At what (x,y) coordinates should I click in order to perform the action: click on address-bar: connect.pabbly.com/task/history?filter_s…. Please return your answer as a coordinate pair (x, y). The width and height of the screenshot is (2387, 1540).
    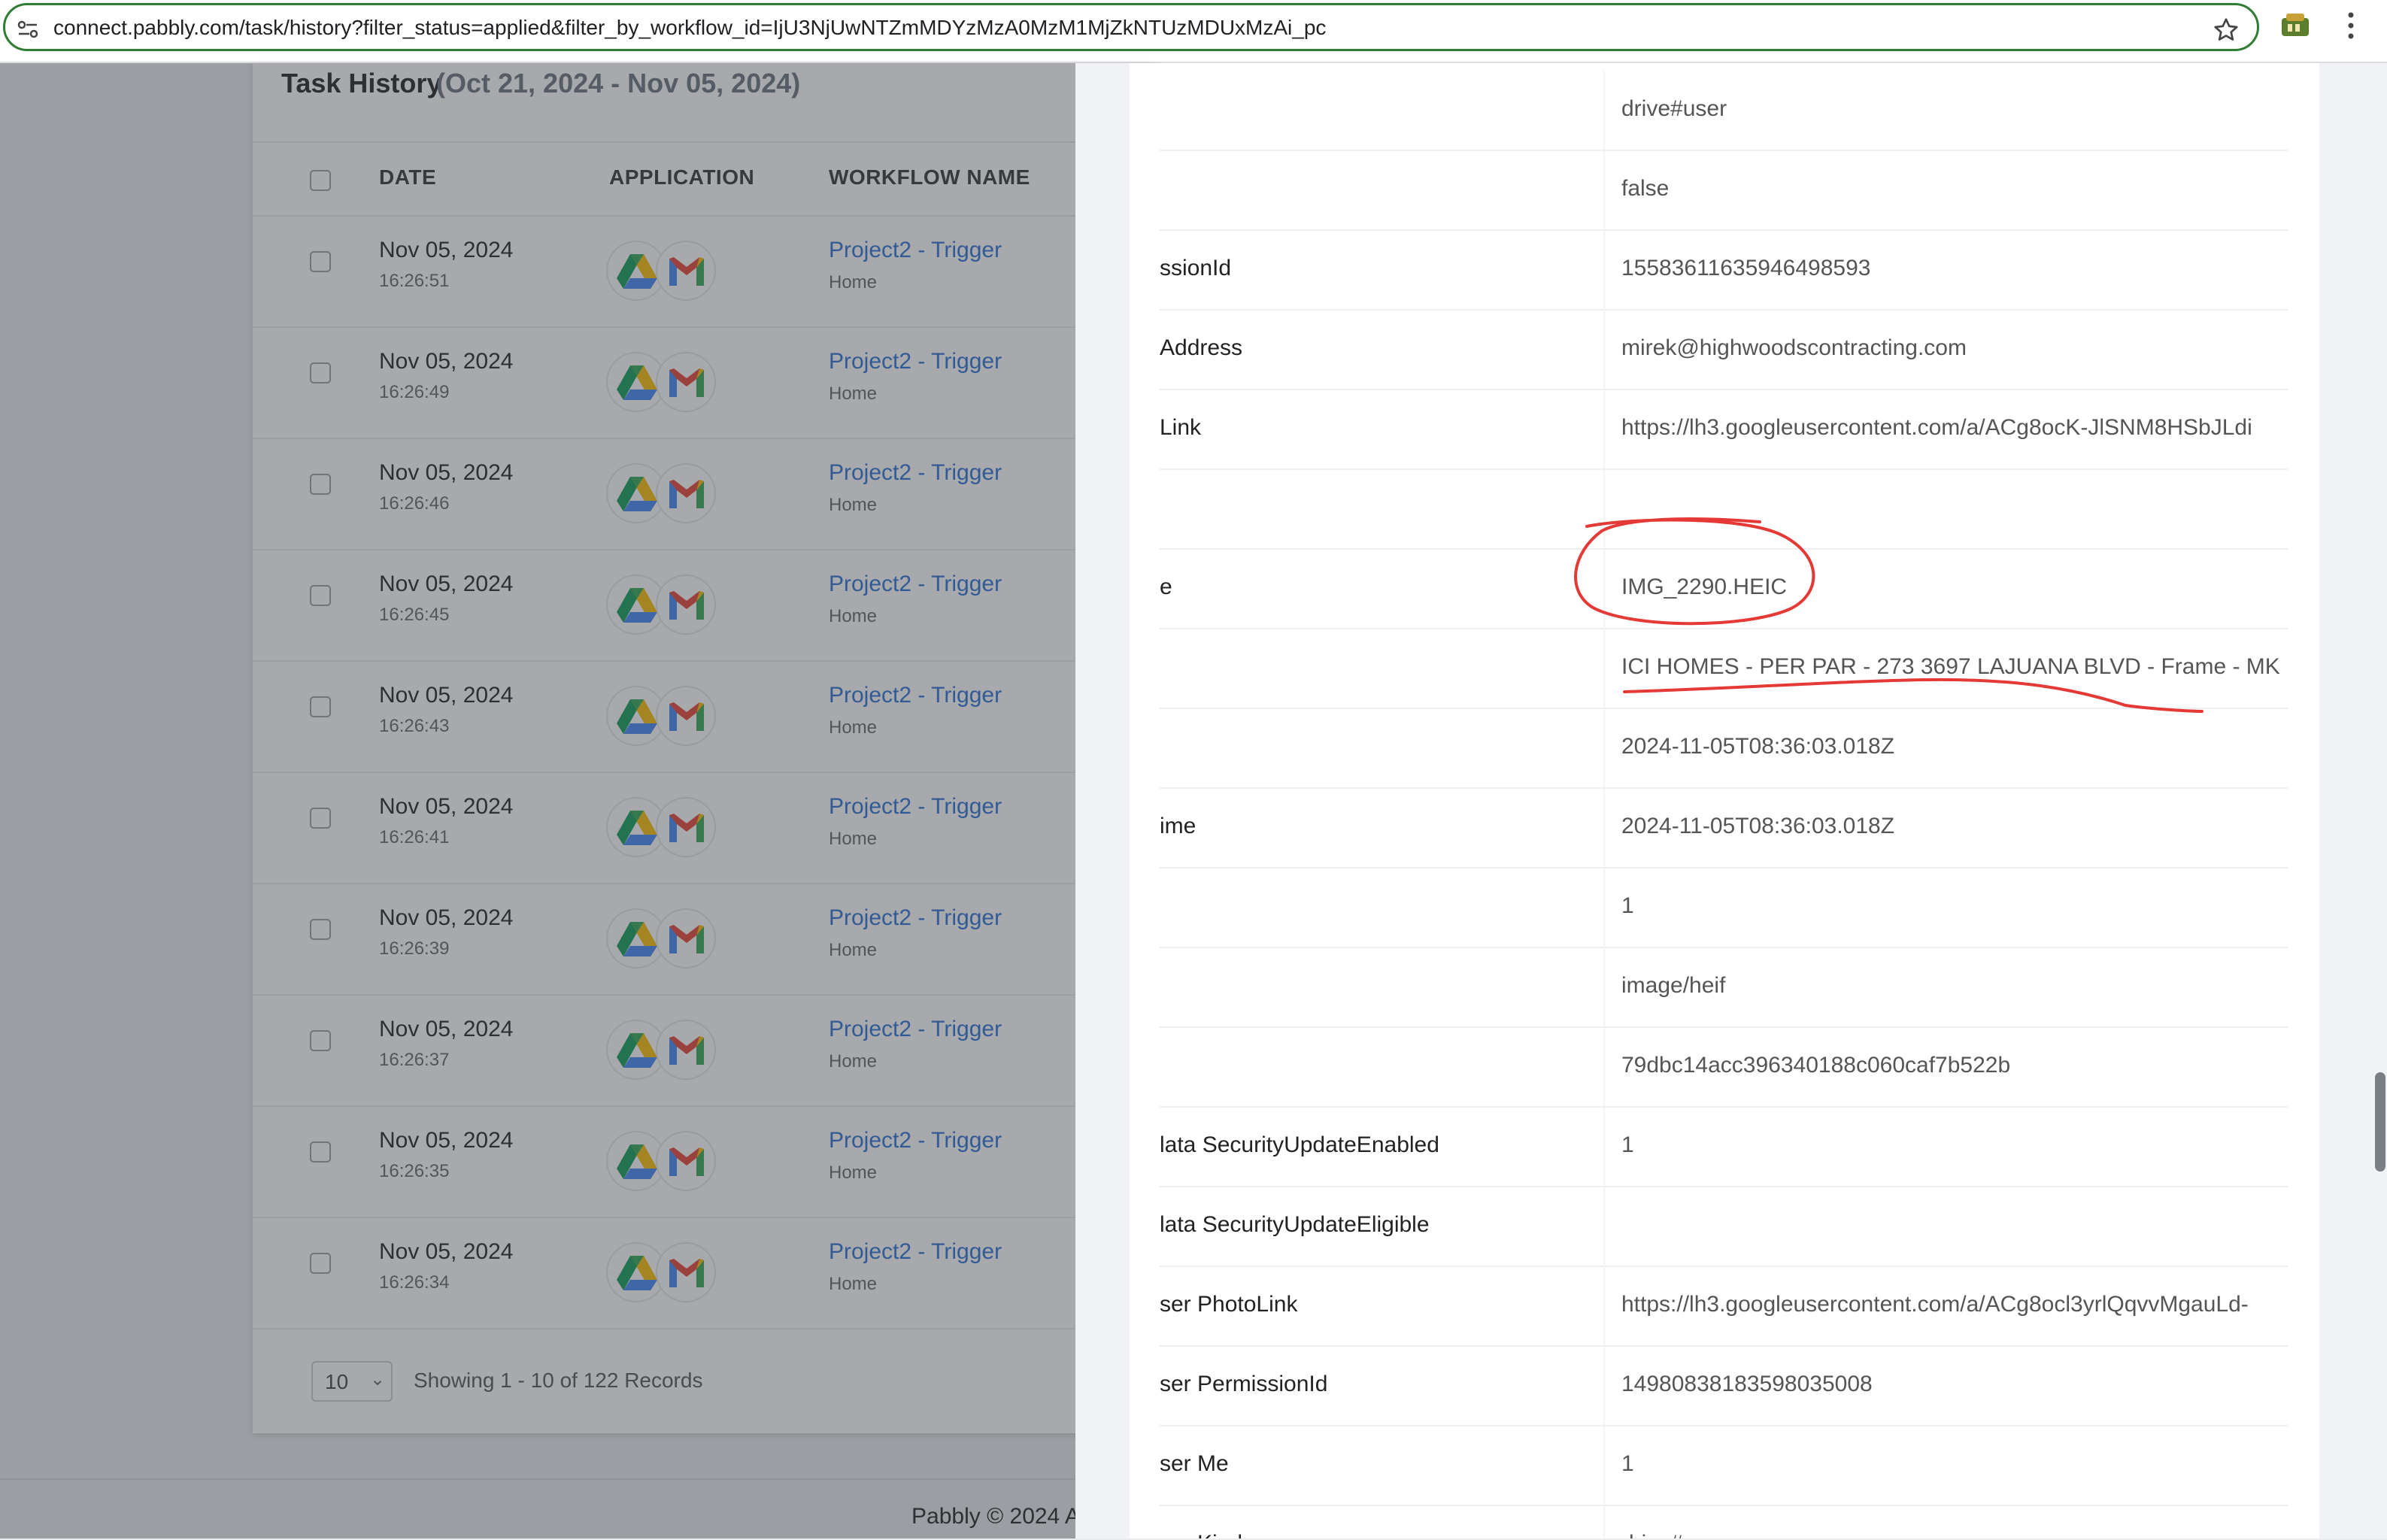
    Looking at the image, I should click on (1131, 27).